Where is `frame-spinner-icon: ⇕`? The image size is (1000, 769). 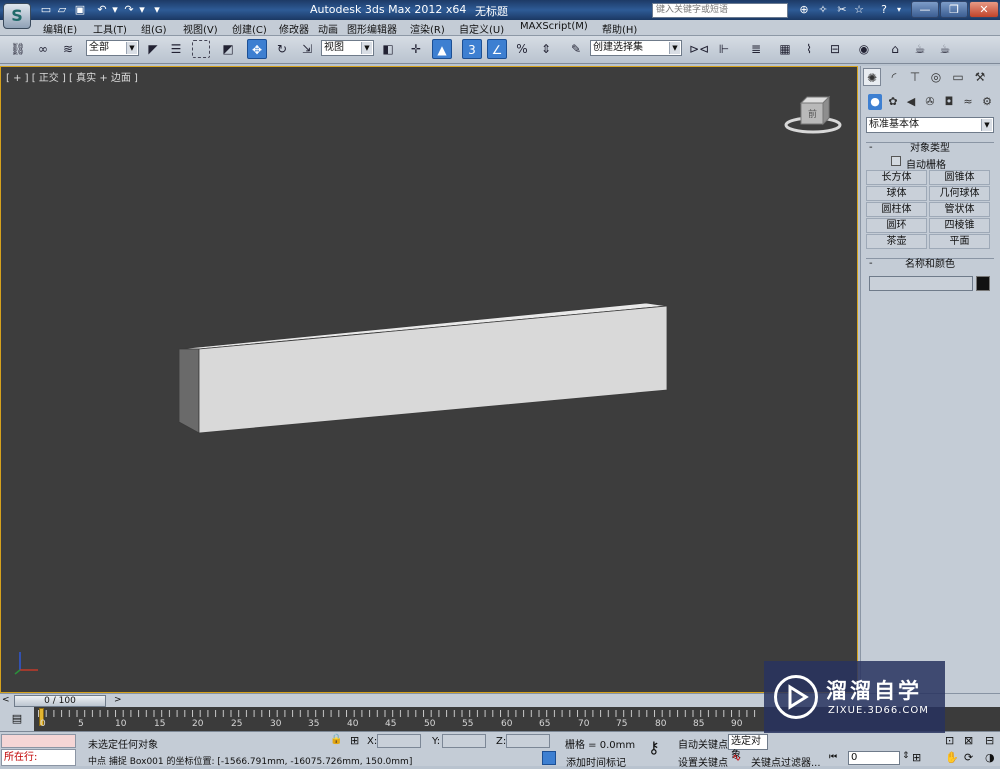 frame-spinner-icon: ⇕ is located at coordinates (906, 756).